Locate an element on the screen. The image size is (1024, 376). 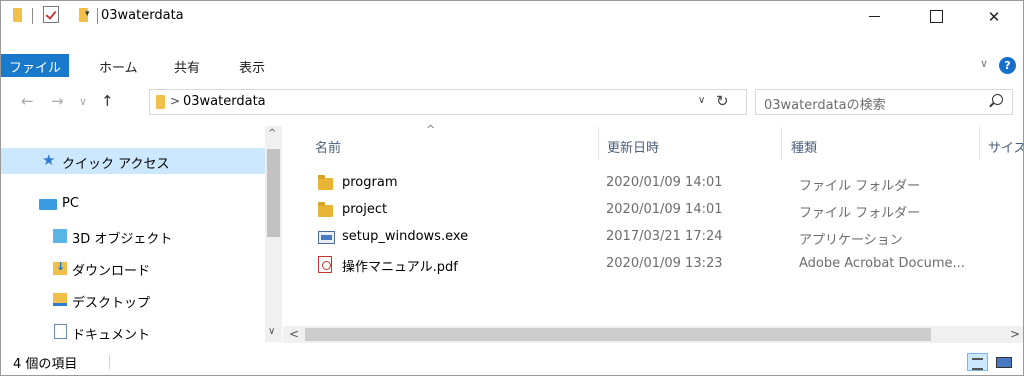
sidebar-item-desktop: デスクトップ is located at coordinates (133, 300).